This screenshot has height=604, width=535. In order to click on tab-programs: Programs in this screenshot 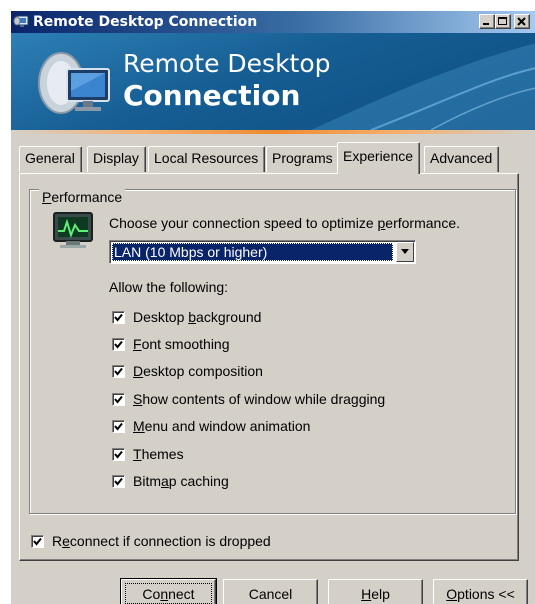, I will do `click(303, 159)`.